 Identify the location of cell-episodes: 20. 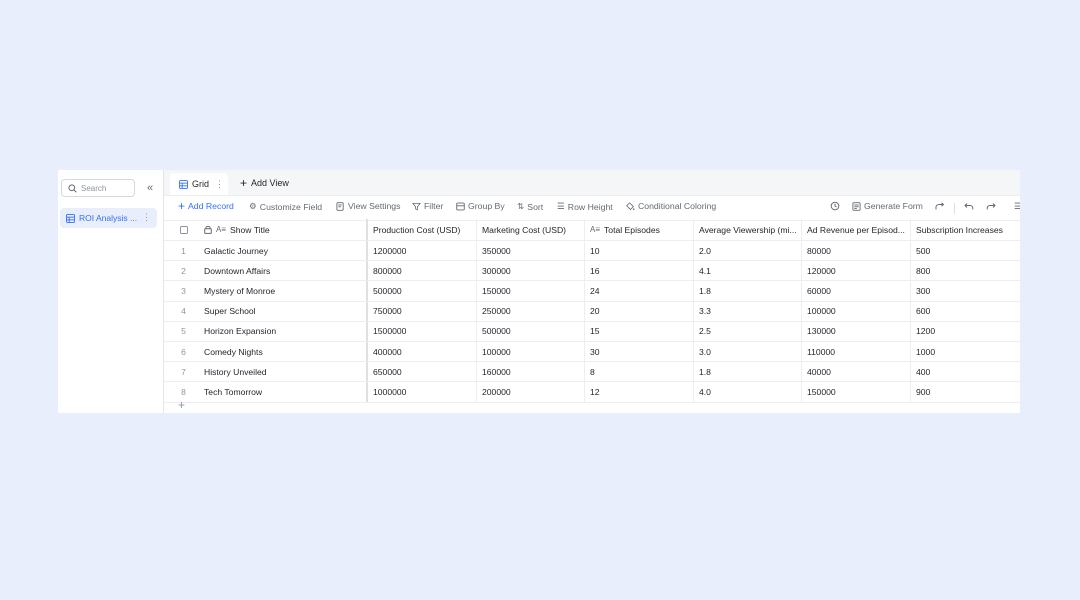
(639, 311).